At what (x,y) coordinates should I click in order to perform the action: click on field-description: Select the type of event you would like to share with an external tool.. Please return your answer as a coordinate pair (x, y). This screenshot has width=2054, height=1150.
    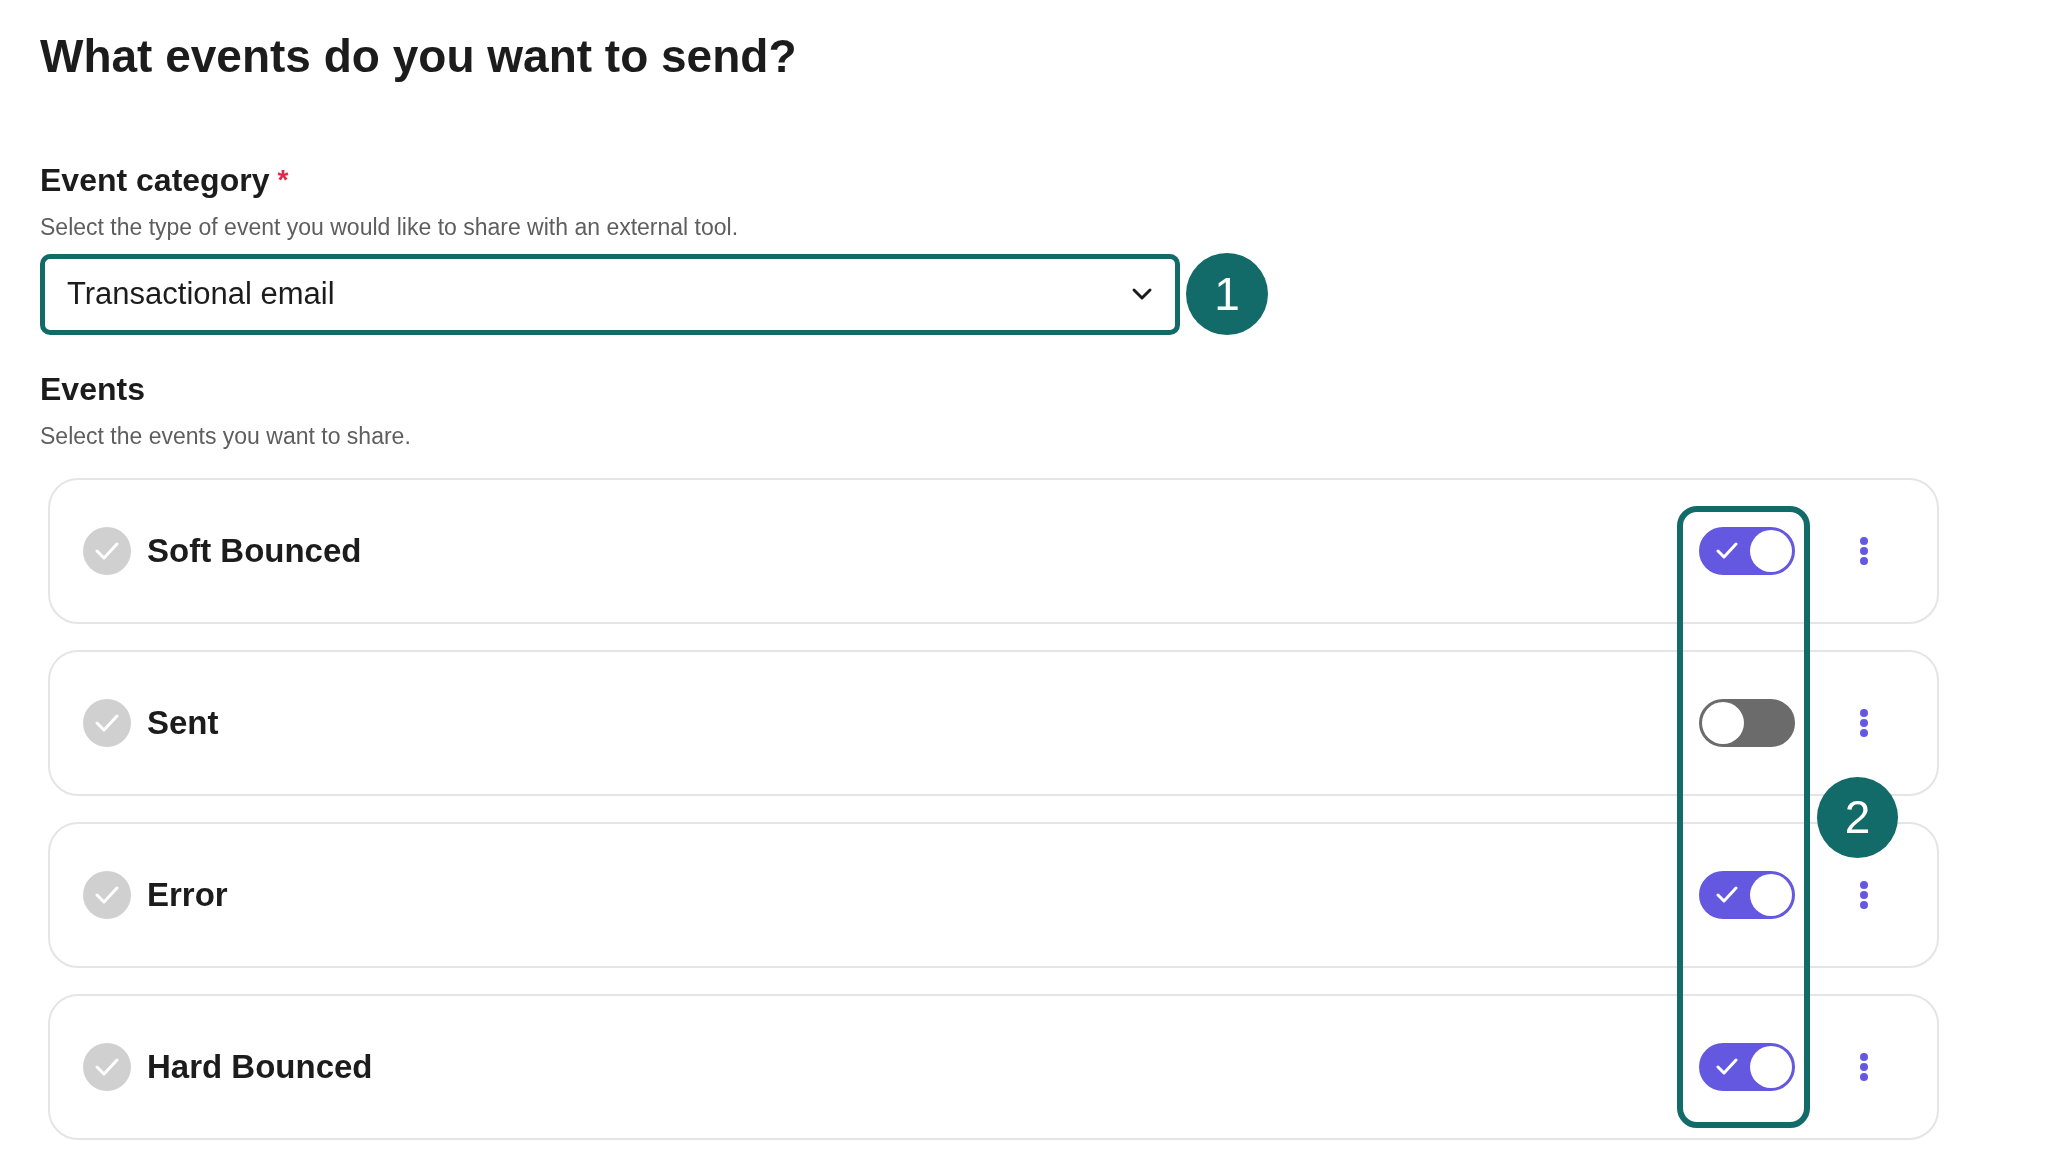
    Looking at the image, I should click on (390, 227).